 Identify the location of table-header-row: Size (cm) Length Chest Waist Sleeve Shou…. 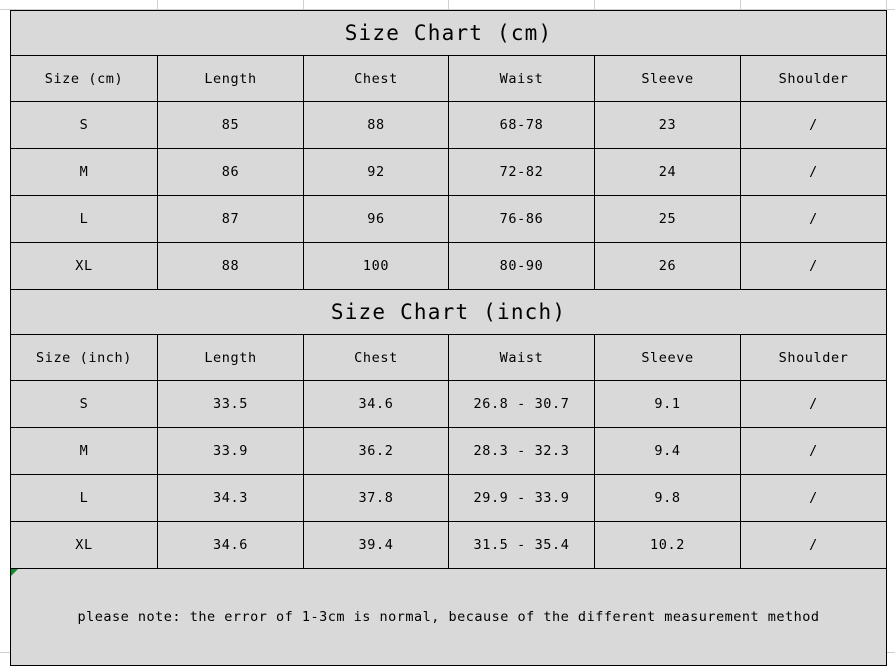
(449, 78).